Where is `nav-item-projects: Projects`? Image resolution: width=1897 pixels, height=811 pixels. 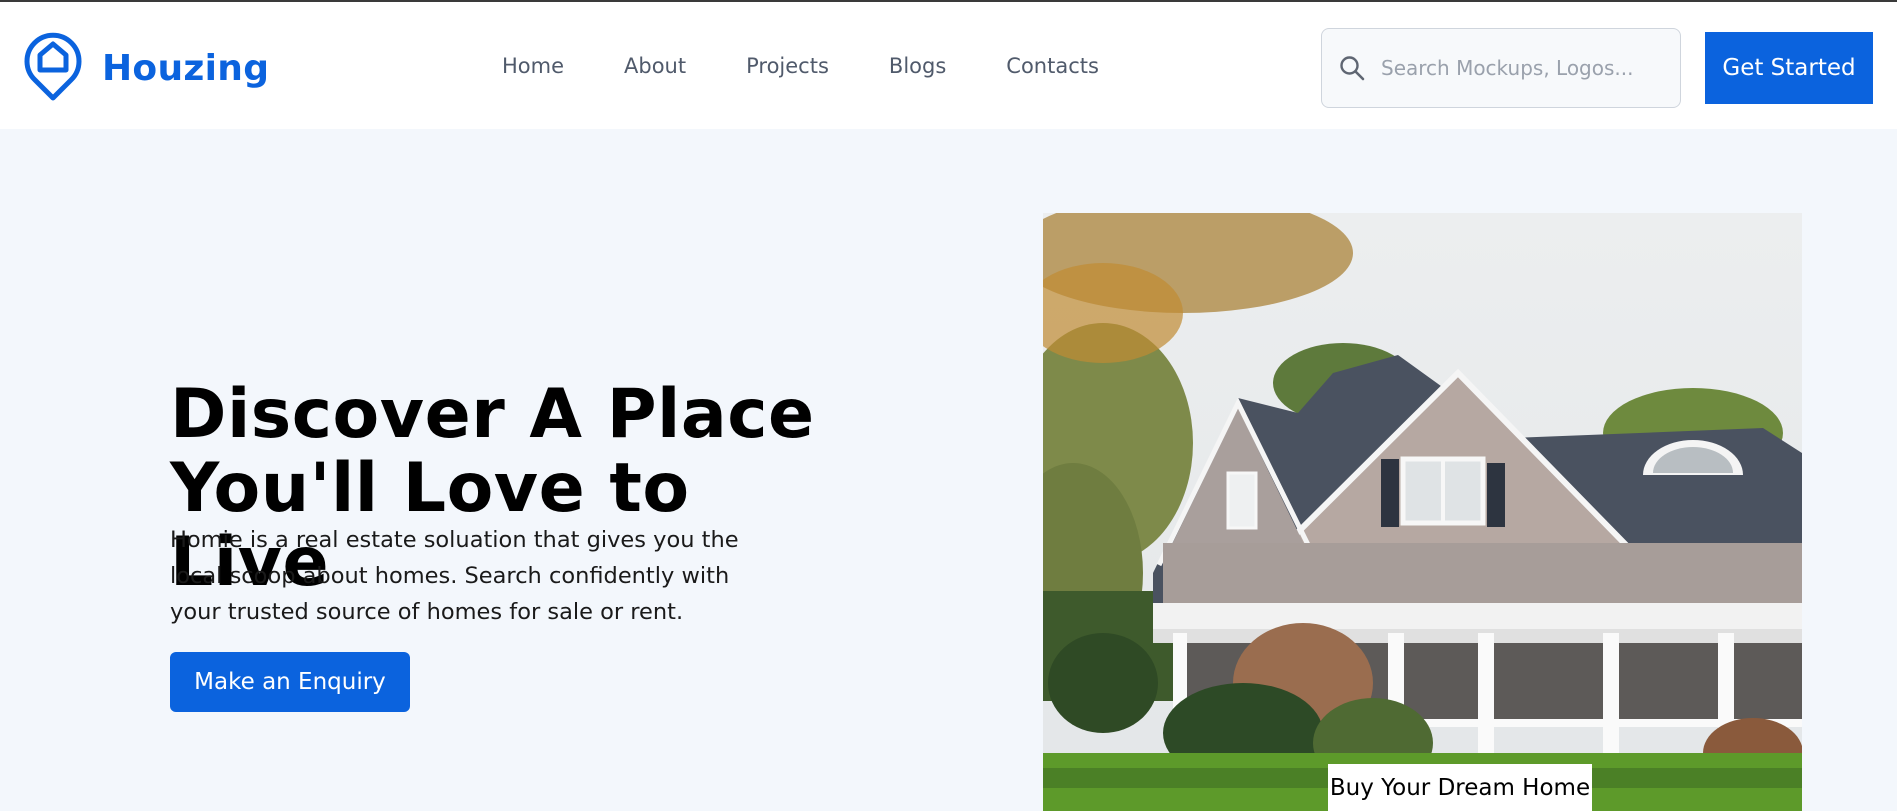
nav-item-projects: Projects is located at coordinates (787, 66).